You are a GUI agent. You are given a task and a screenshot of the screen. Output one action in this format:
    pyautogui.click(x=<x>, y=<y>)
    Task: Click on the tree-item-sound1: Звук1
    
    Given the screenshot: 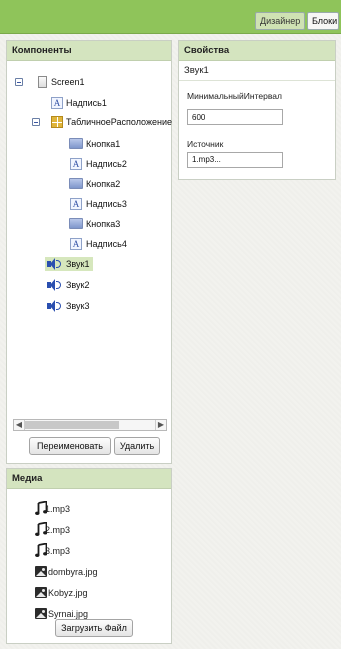 What is the action you would take?
    pyautogui.click(x=69, y=264)
    